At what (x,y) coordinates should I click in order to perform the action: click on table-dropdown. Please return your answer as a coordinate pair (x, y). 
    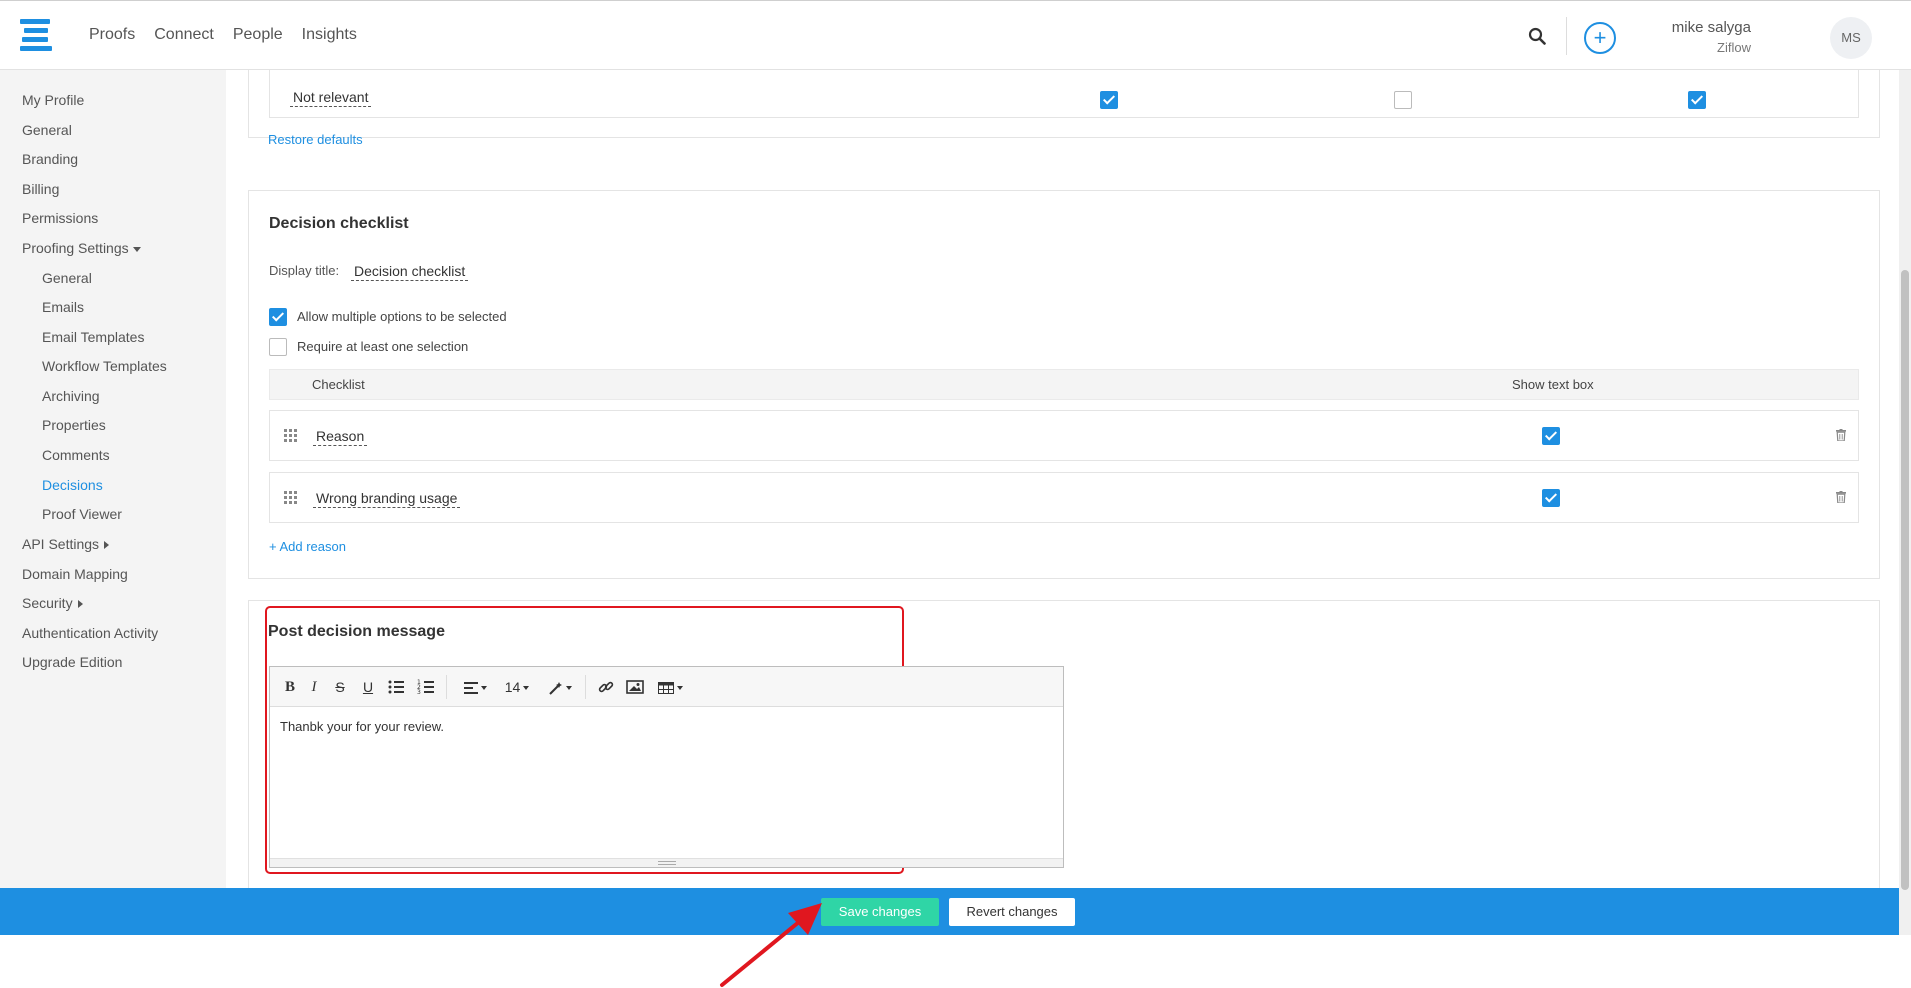
    Looking at the image, I should click on (670, 687).